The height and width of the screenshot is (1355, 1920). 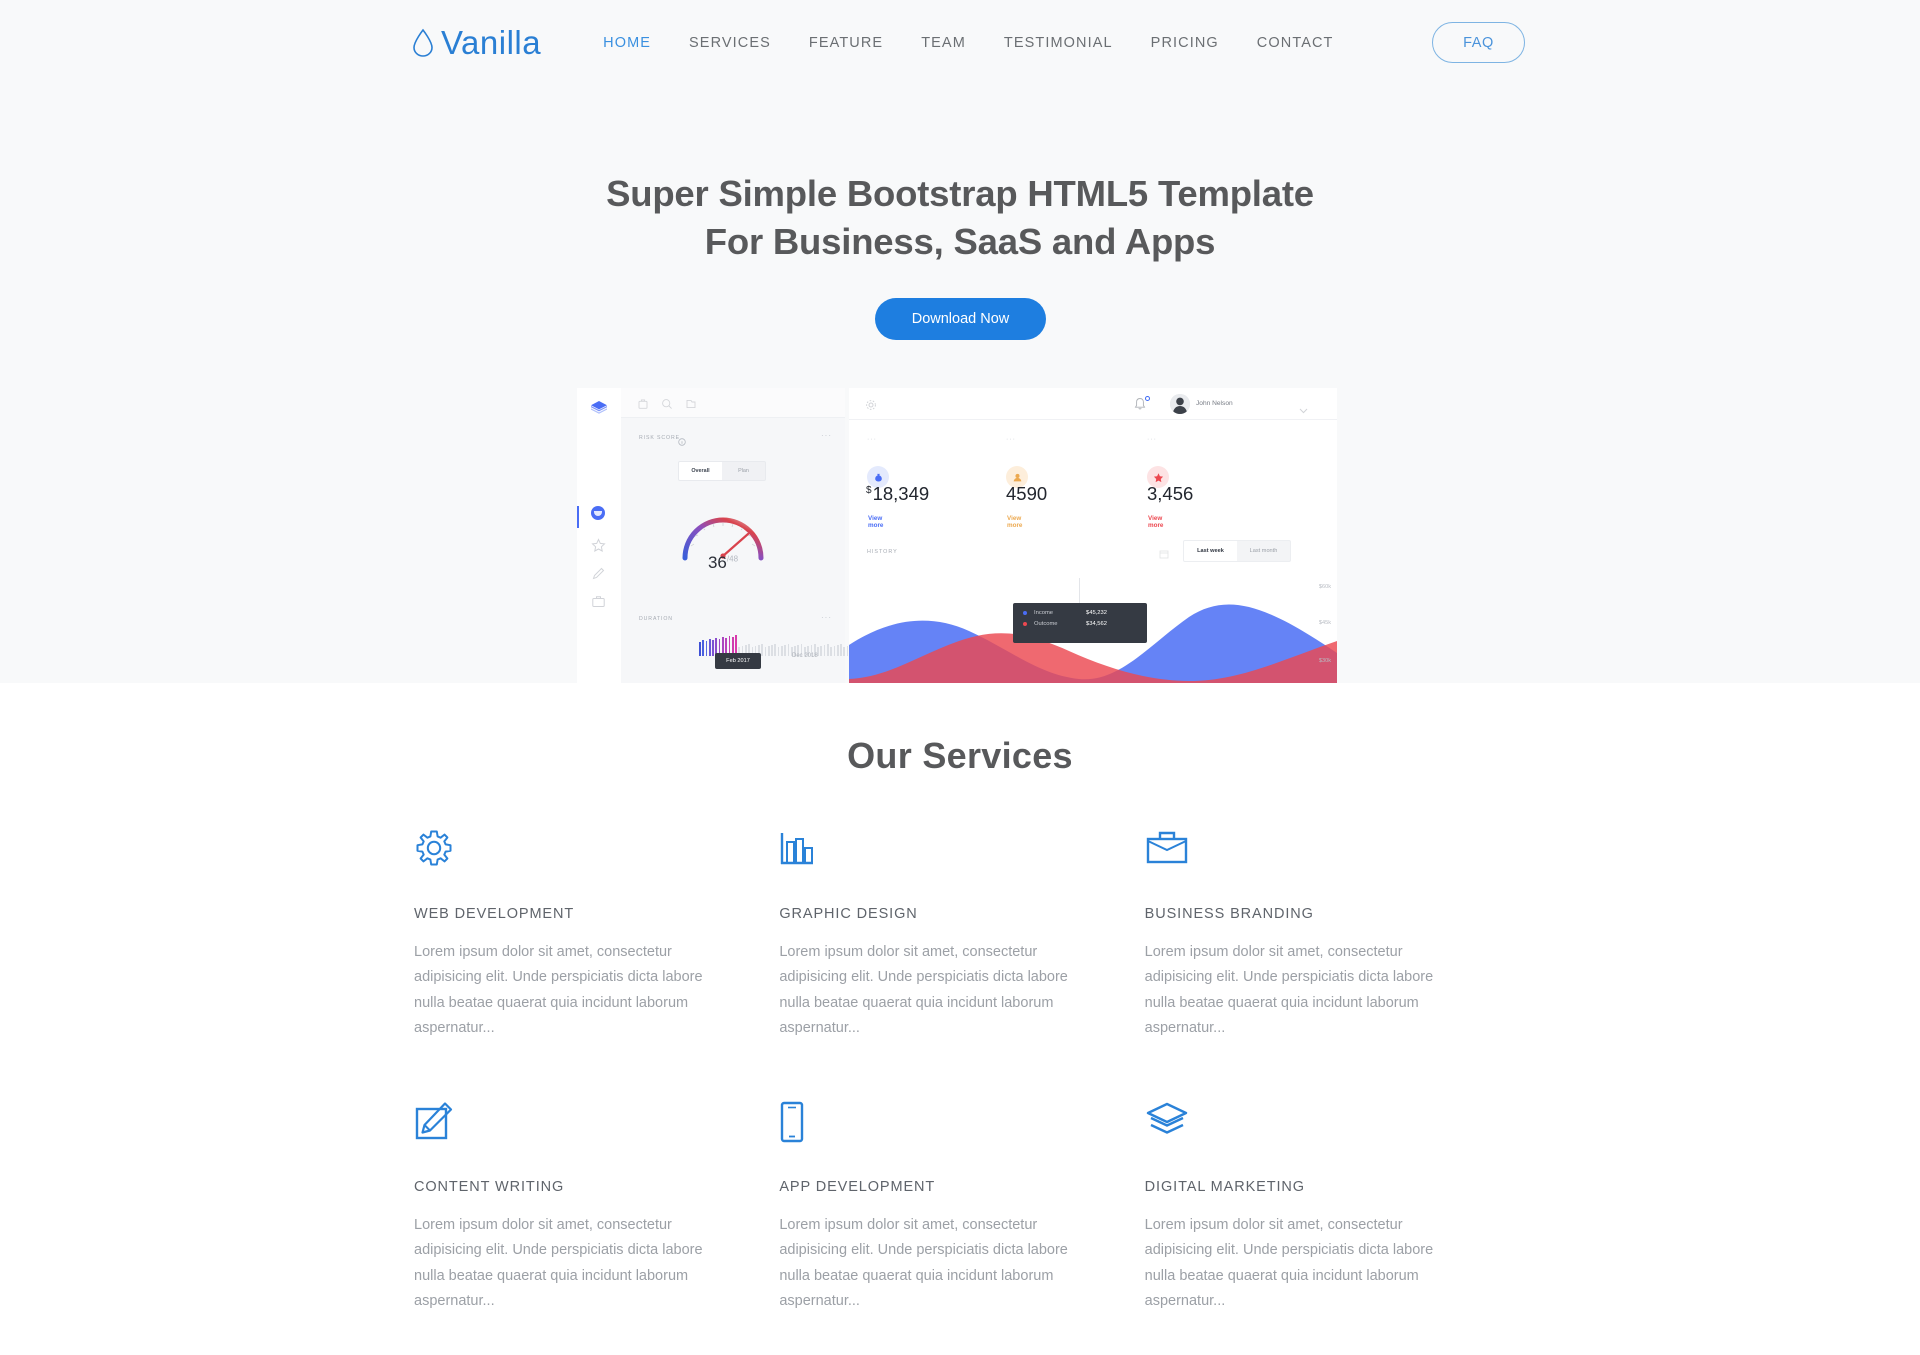 What do you see at coordinates (857, 1187) in the screenshot?
I see `service-title: APP DEVELOPMENT` at bounding box center [857, 1187].